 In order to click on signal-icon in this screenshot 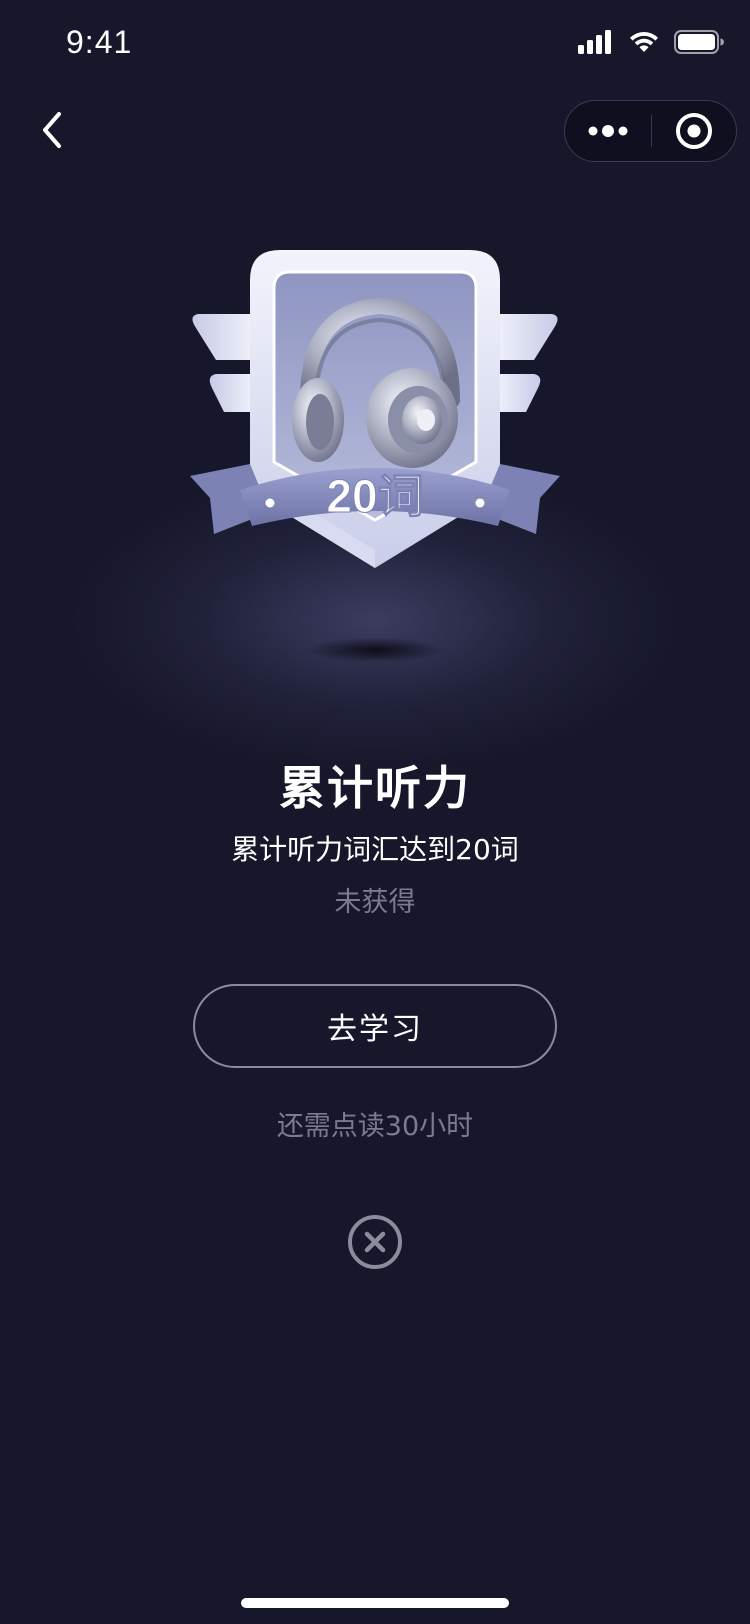, I will do `click(594, 42)`.